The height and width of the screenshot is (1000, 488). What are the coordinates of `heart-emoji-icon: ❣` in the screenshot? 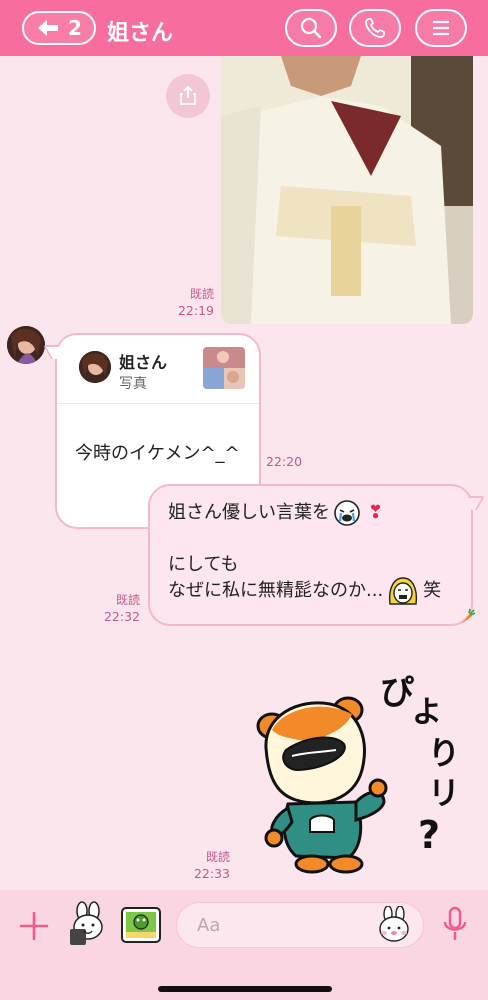 It's located at (376, 512).